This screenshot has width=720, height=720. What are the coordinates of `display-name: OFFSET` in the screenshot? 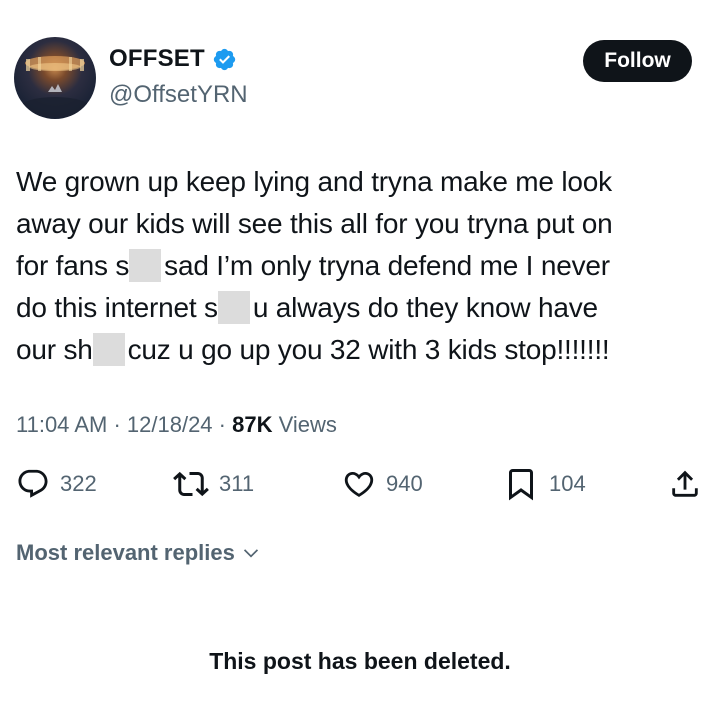 It's located at (157, 59).